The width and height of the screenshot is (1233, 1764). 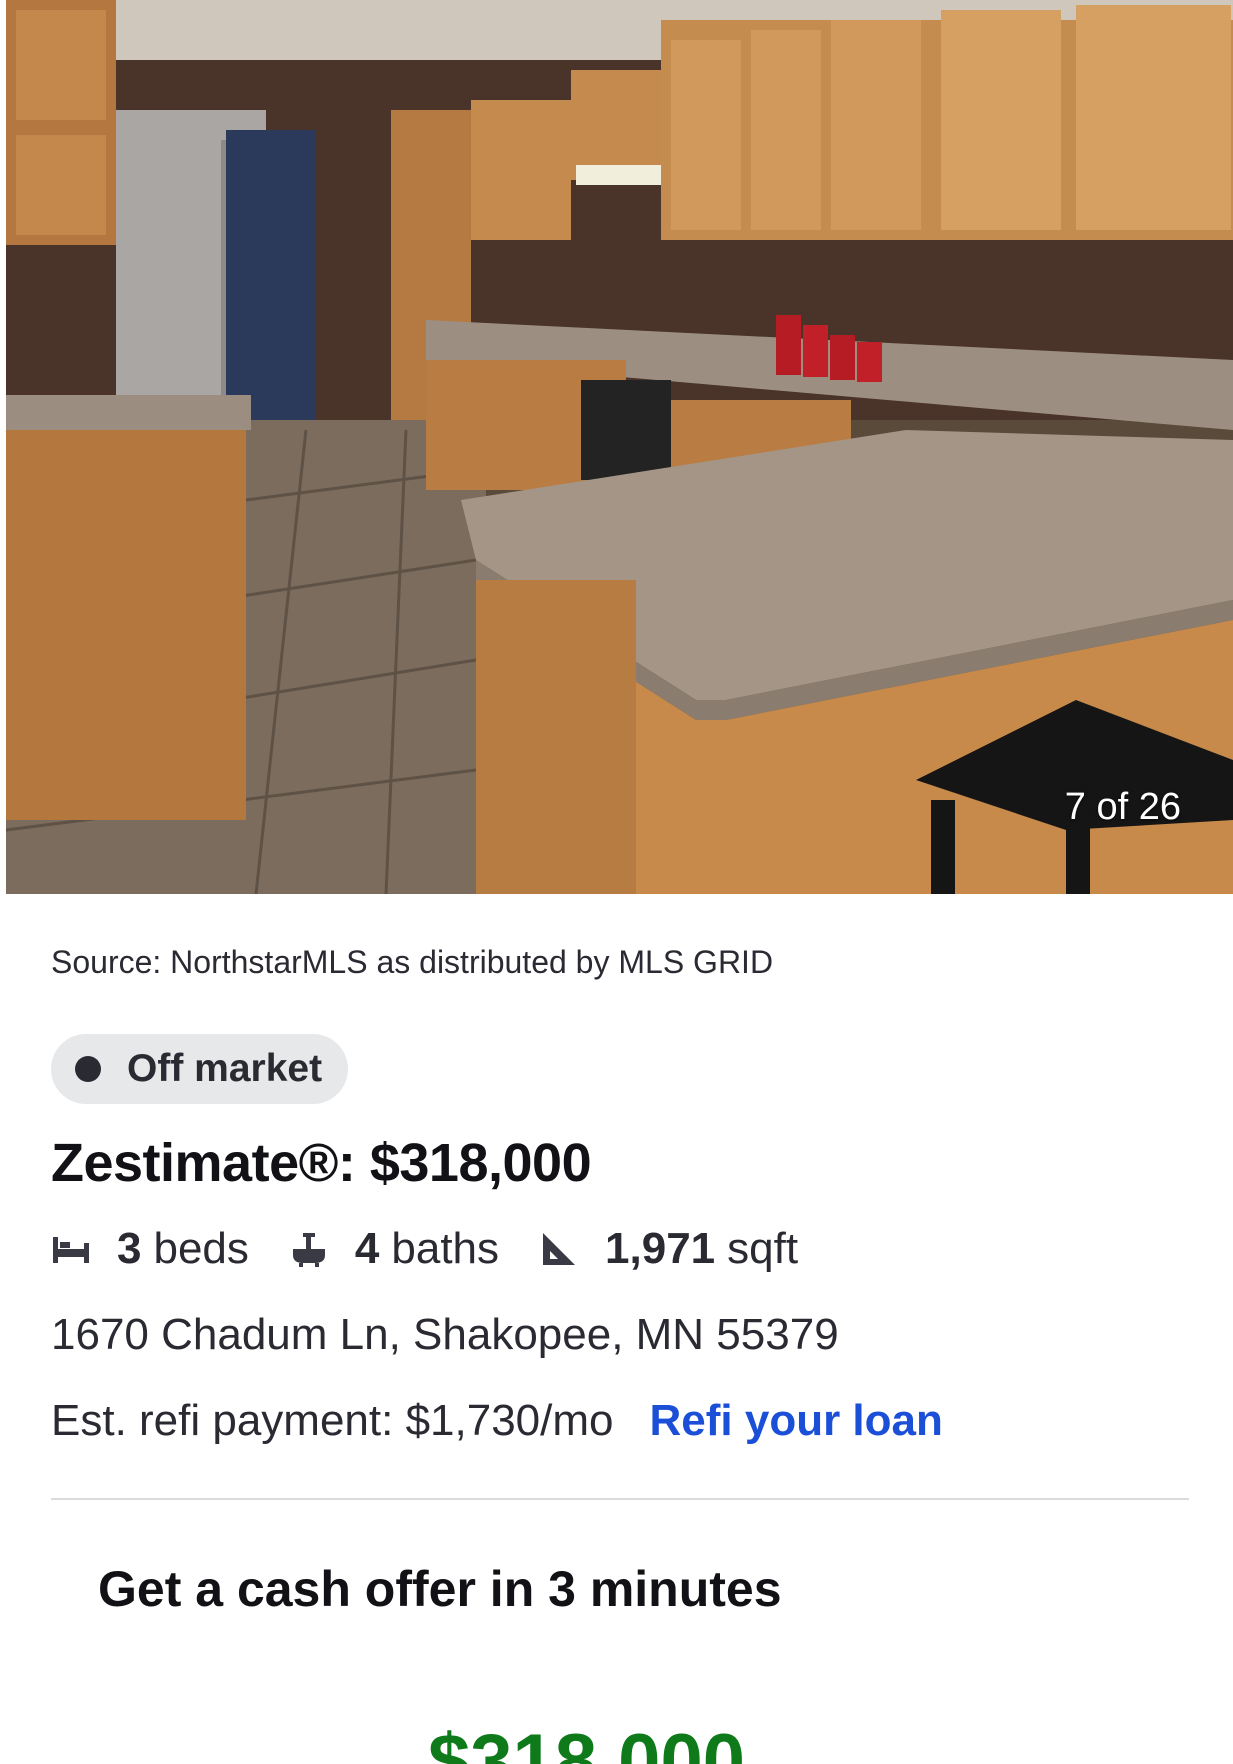 I want to click on beds-fact: 3 beds, so click(x=150, y=1249).